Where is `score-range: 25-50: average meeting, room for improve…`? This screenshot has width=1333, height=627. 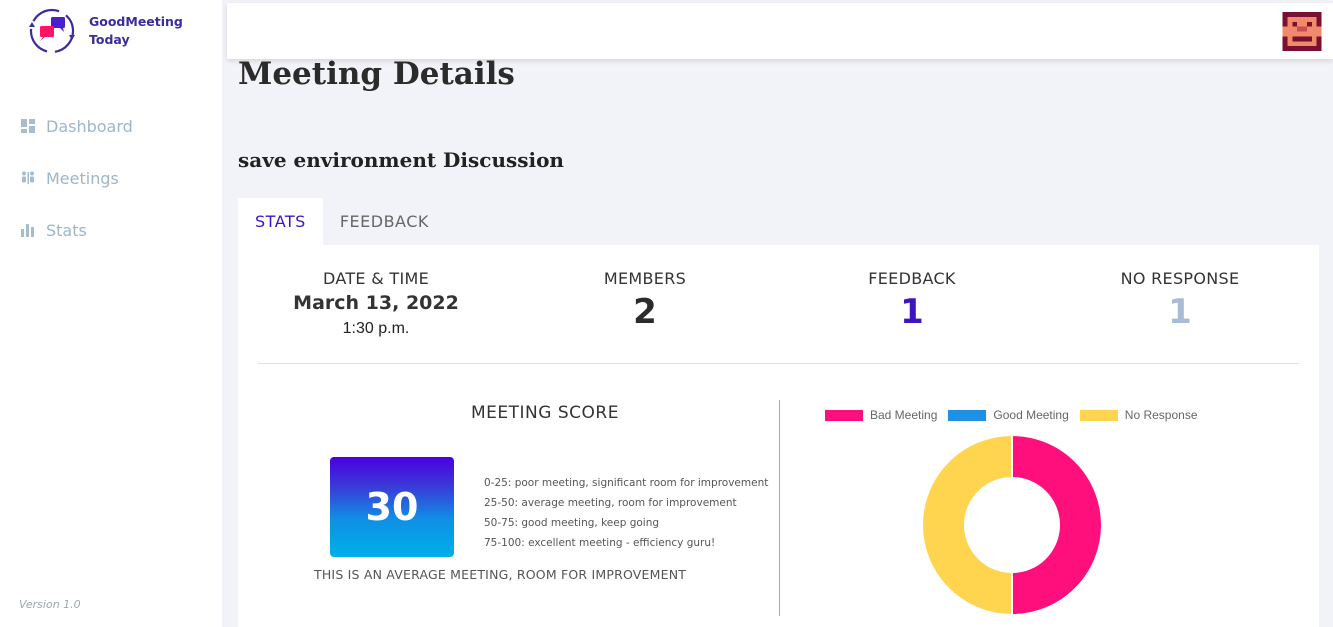
score-range: 25-50: average meeting, room for improve… is located at coordinates (610, 503).